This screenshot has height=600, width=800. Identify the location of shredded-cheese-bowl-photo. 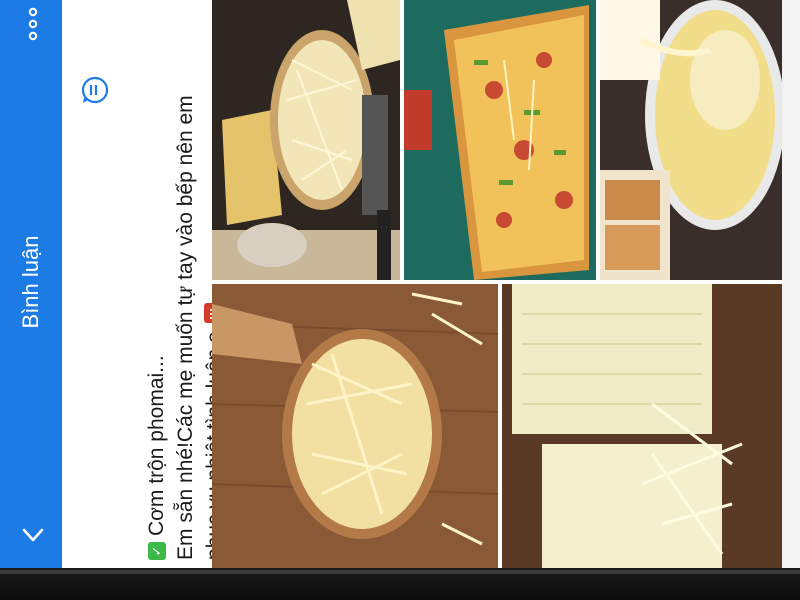
(306, 140).